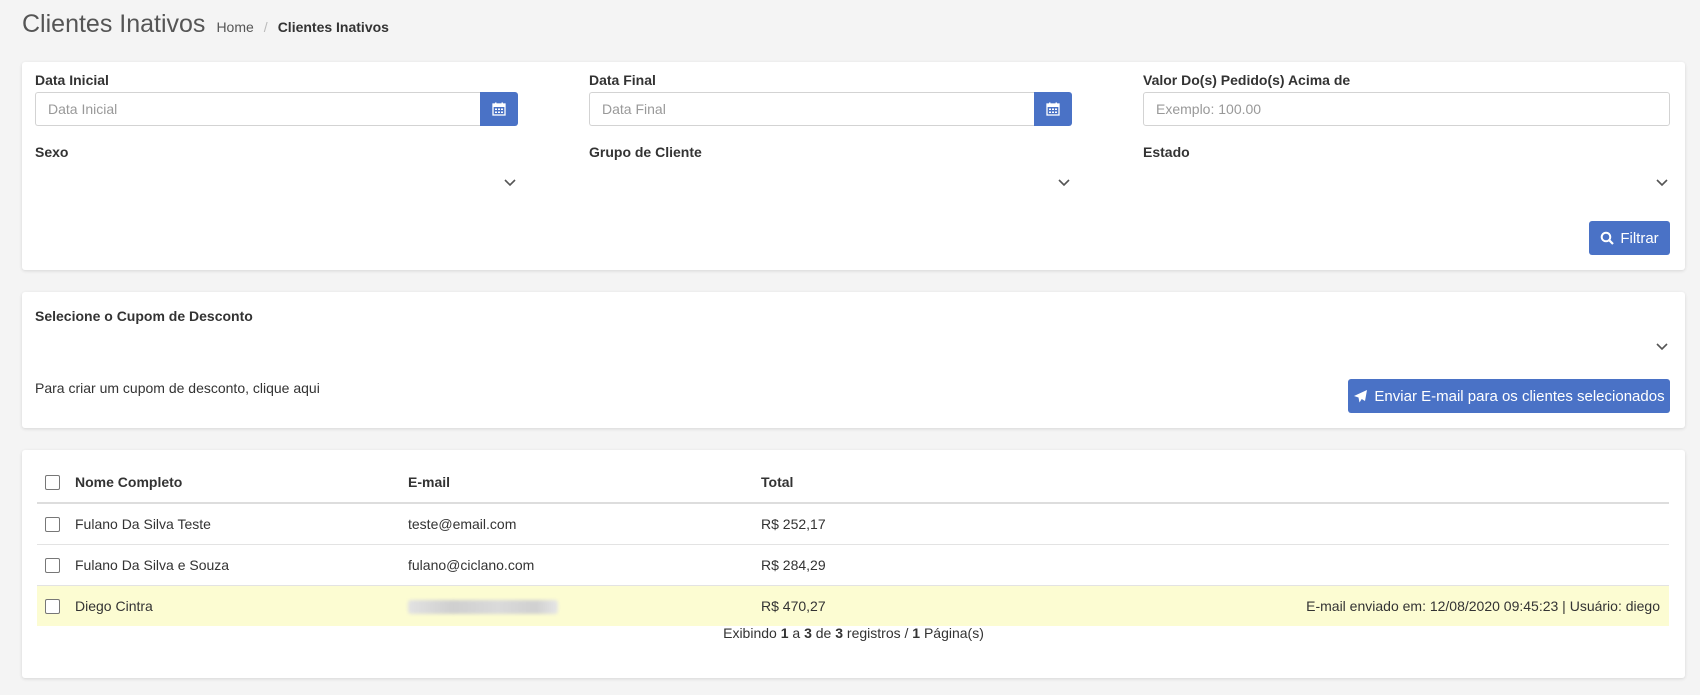  I want to click on start-date-input: Data Inicial, so click(257, 109).